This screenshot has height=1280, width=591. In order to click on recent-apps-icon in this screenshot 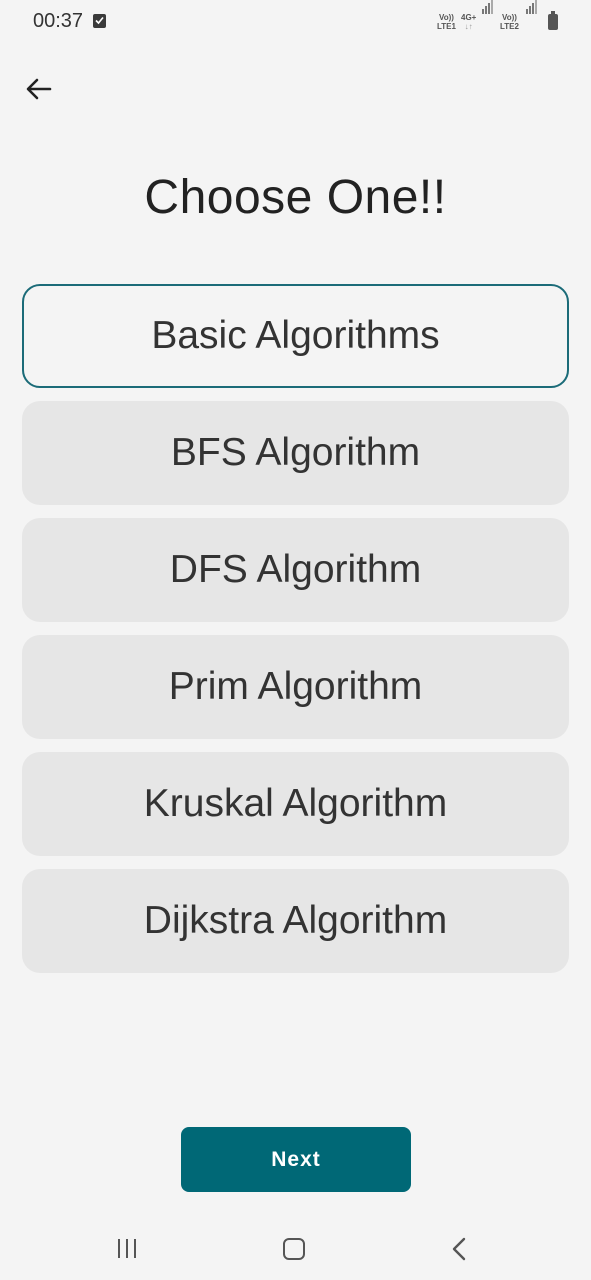, I will do `click(129, 1249)`.